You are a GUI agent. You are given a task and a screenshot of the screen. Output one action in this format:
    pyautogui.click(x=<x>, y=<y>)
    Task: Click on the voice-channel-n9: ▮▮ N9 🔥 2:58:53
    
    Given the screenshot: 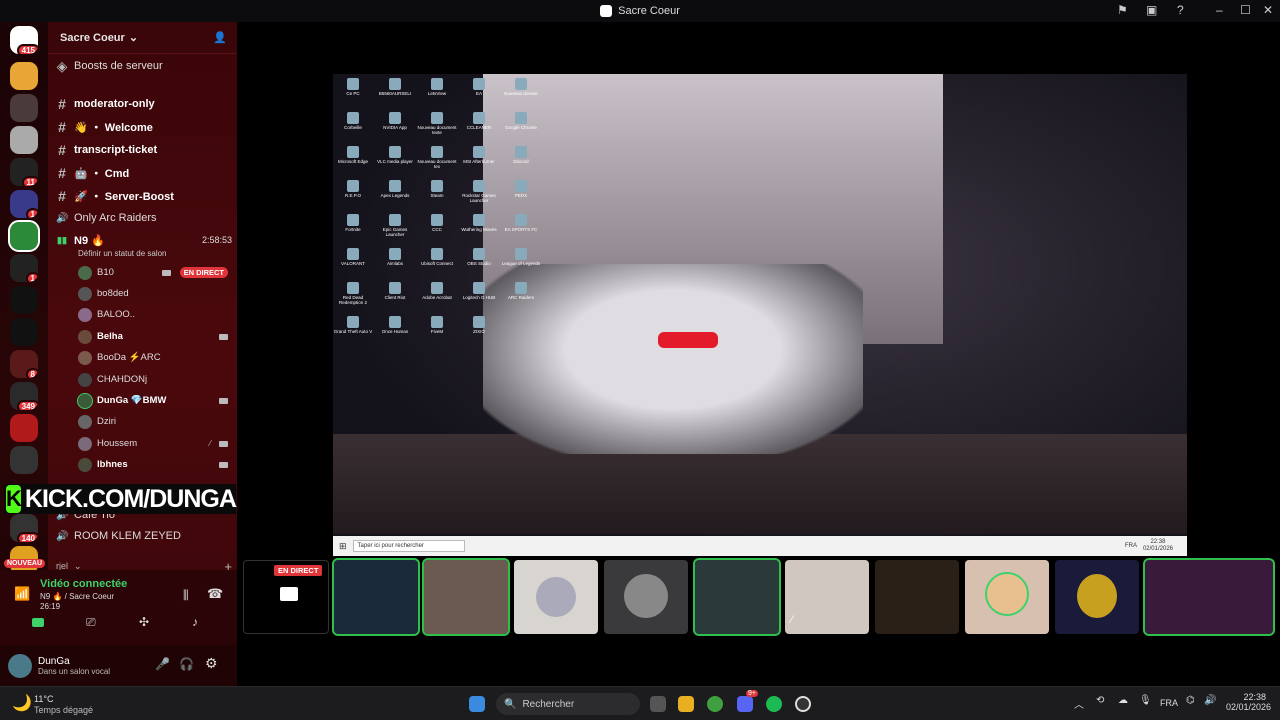 What is the action you would take?
    pyautogui.click(x=144, y=240)
    